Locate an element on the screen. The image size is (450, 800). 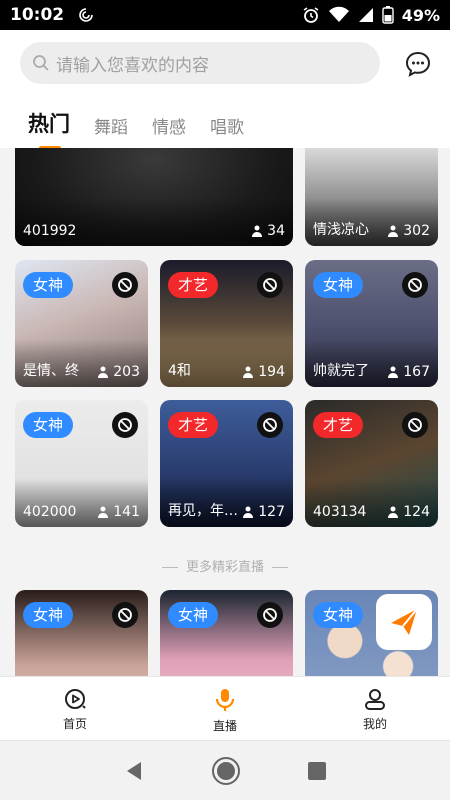
system-nav-bar is located at coordinates (225, 770).